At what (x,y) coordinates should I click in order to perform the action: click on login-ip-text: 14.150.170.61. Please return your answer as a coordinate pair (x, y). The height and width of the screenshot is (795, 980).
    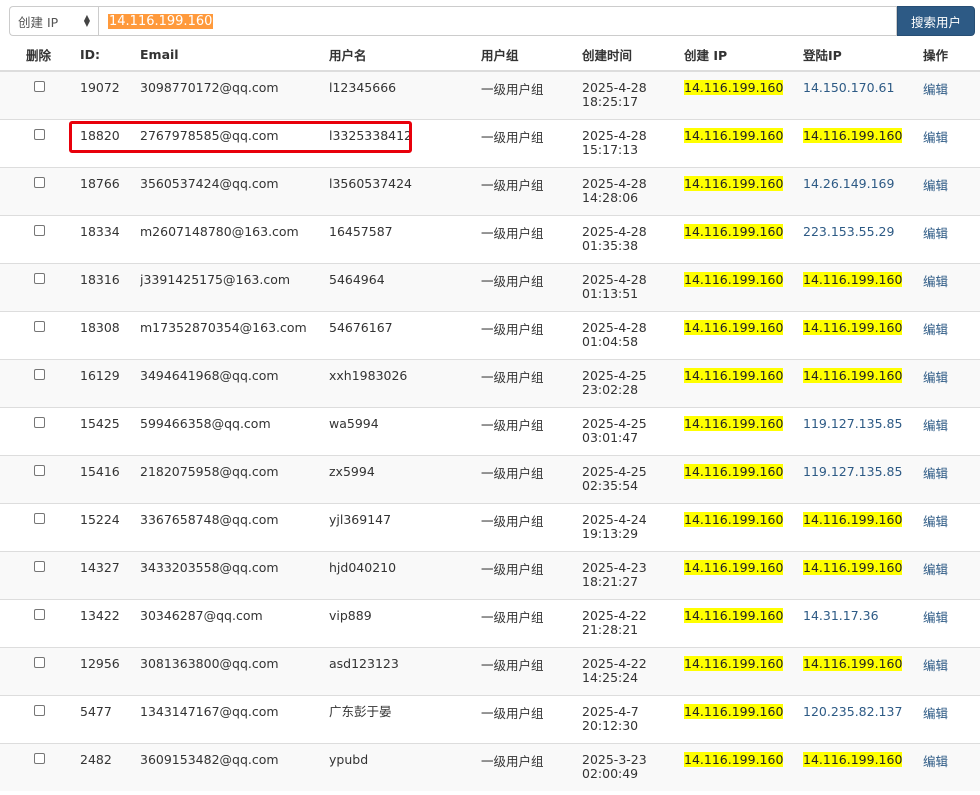
    Looking at the image, I should click on (849, 87).